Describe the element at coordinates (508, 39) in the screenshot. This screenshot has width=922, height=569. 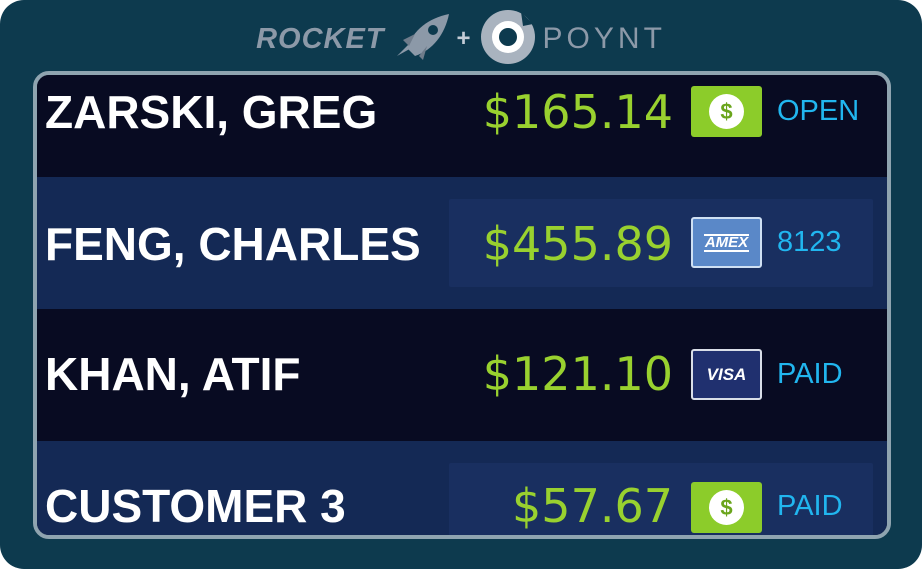
I see `poynt-logo-icon` at that location.